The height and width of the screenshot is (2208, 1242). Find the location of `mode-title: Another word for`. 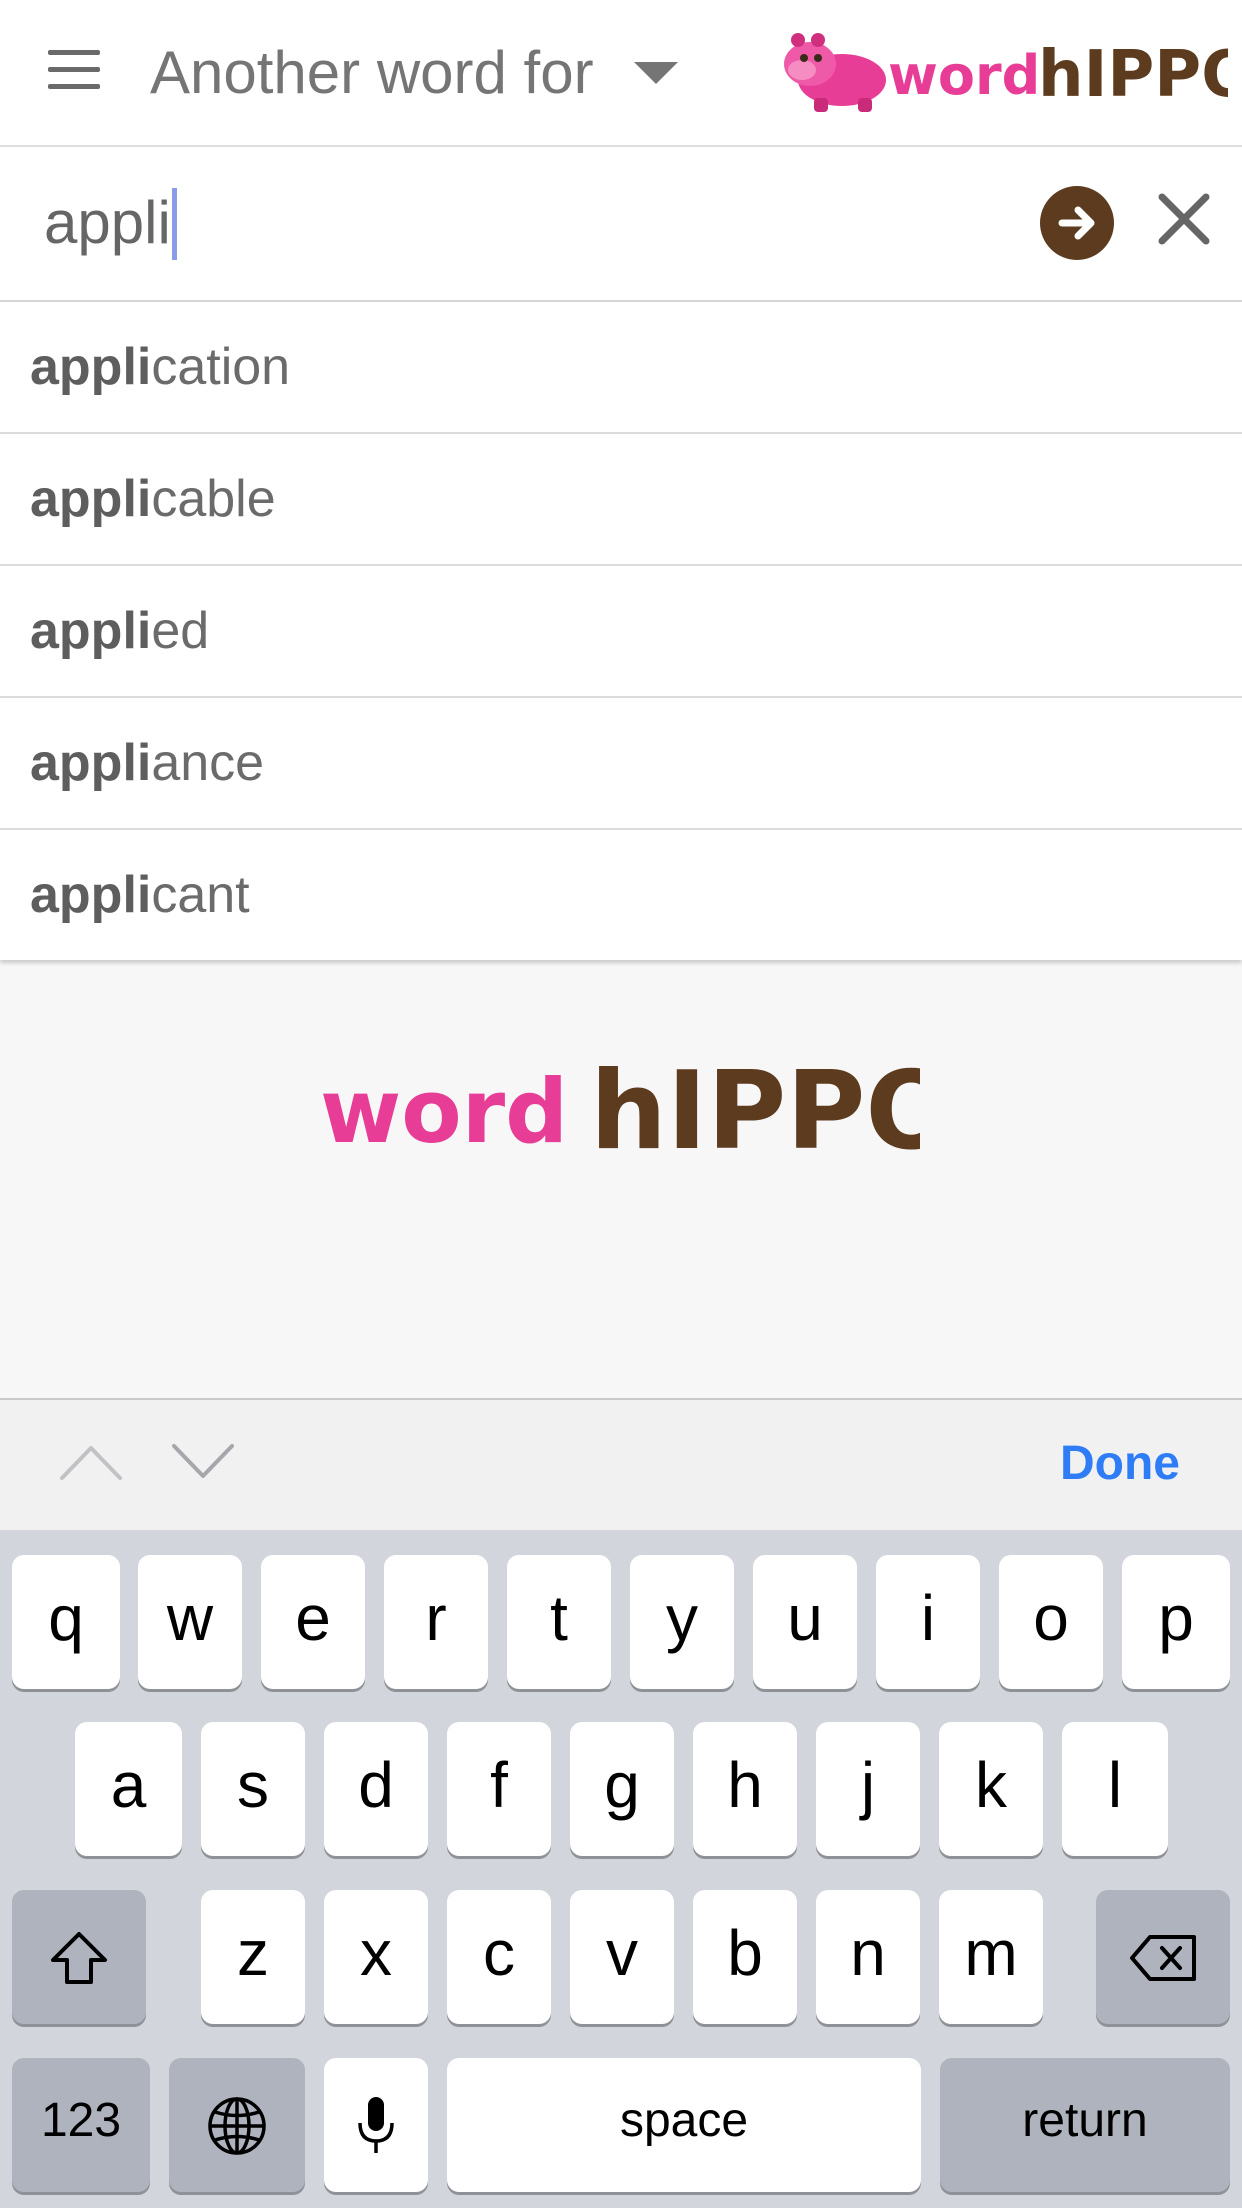

mode-title: Another word for is located at coordinates (372, 73).